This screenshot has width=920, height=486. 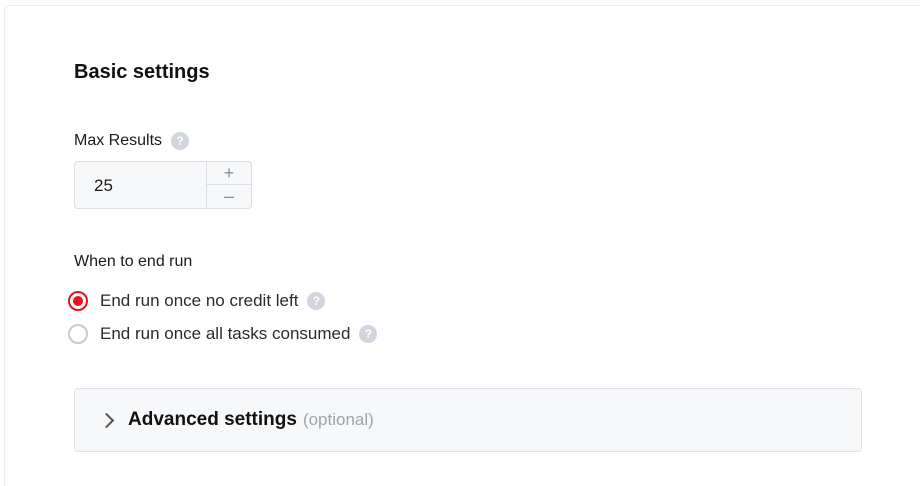 What do you see at coordinates (180, 141) in the screenshot?
I see `max-results-help-icon: ?` at bounding box center [180, 141].